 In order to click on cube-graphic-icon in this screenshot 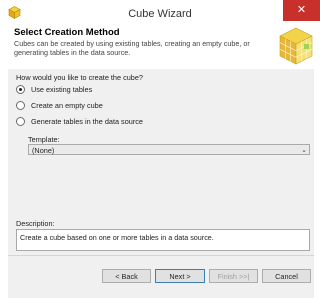, I will do `click(296, 46)`.